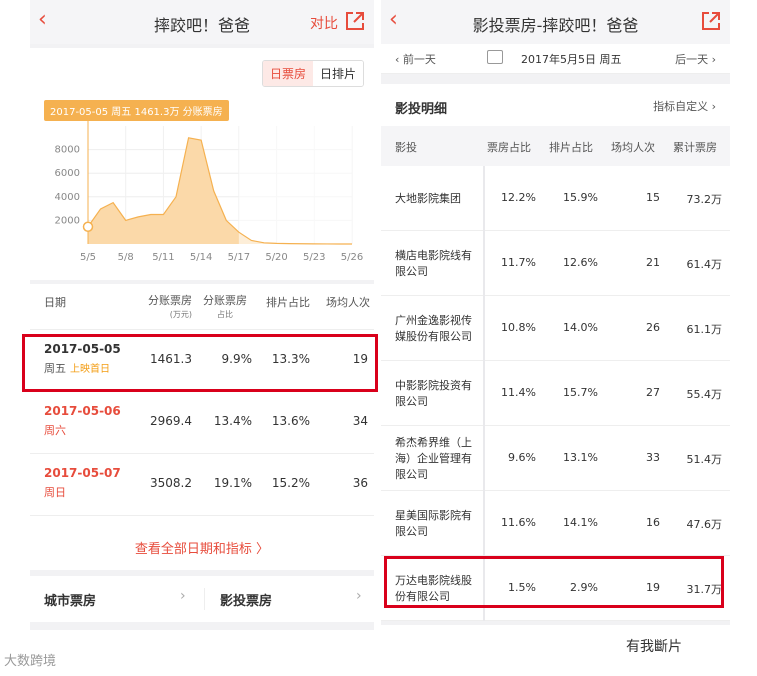 This screenshot has width=757, height=676. Describe the element at coordinates (518, 197) in the screenshot. I see `cell-box-share: 12.2%` at that location.